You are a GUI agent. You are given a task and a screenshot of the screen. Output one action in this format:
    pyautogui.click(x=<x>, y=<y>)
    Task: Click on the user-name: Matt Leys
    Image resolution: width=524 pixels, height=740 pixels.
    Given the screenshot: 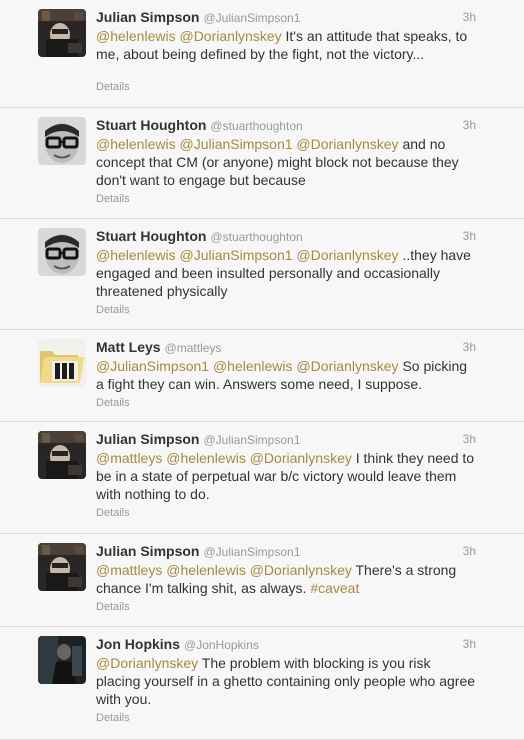 What is the action you would take?
    pyautogui.click(x=128, y=347)
    